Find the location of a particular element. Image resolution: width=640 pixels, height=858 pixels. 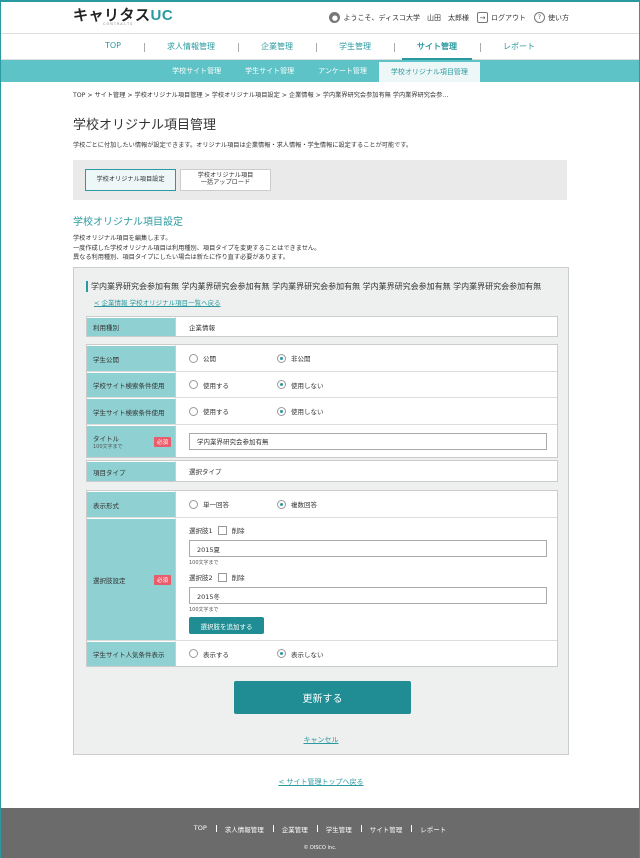

footer-nav-report: レポート is located at coordinates (433, 829).